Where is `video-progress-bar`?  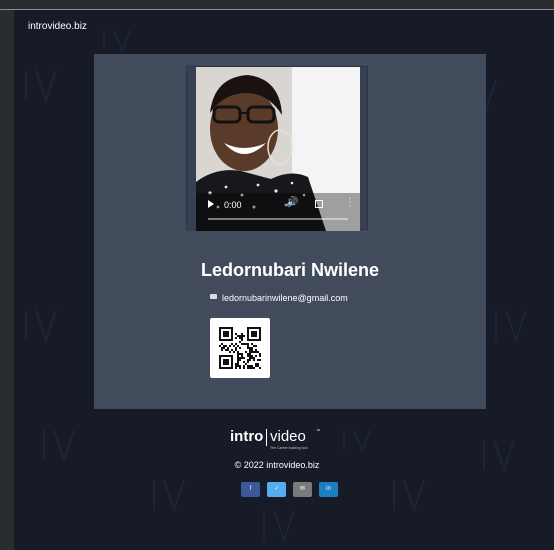
video-progress-bar is located at coordinates (278, 219).